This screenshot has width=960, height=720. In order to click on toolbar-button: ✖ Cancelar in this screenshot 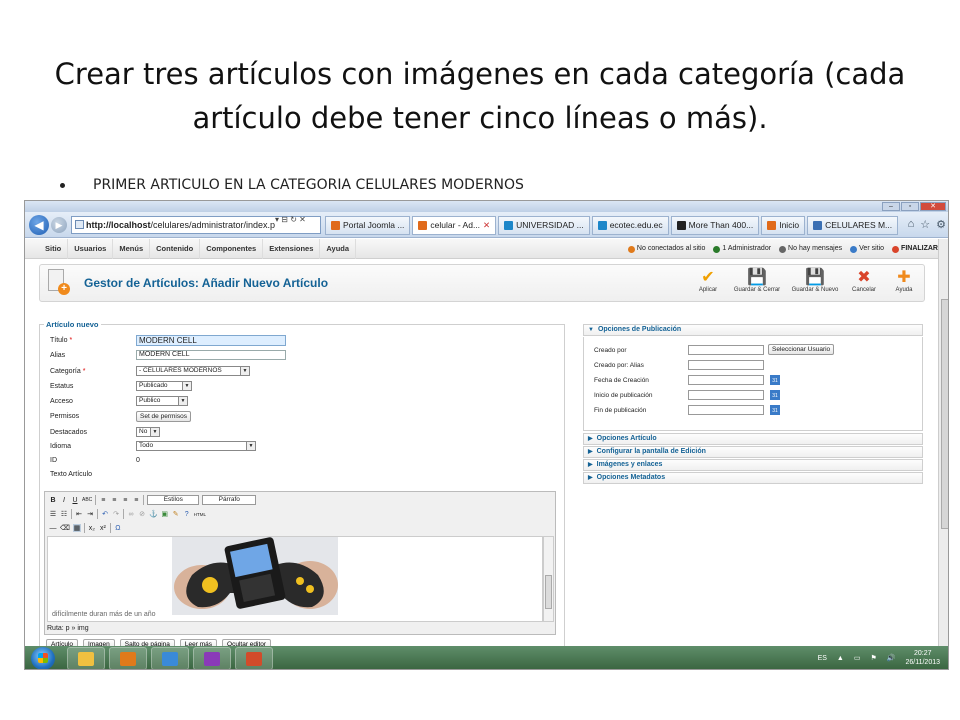, I will do `click(864, 280)`.